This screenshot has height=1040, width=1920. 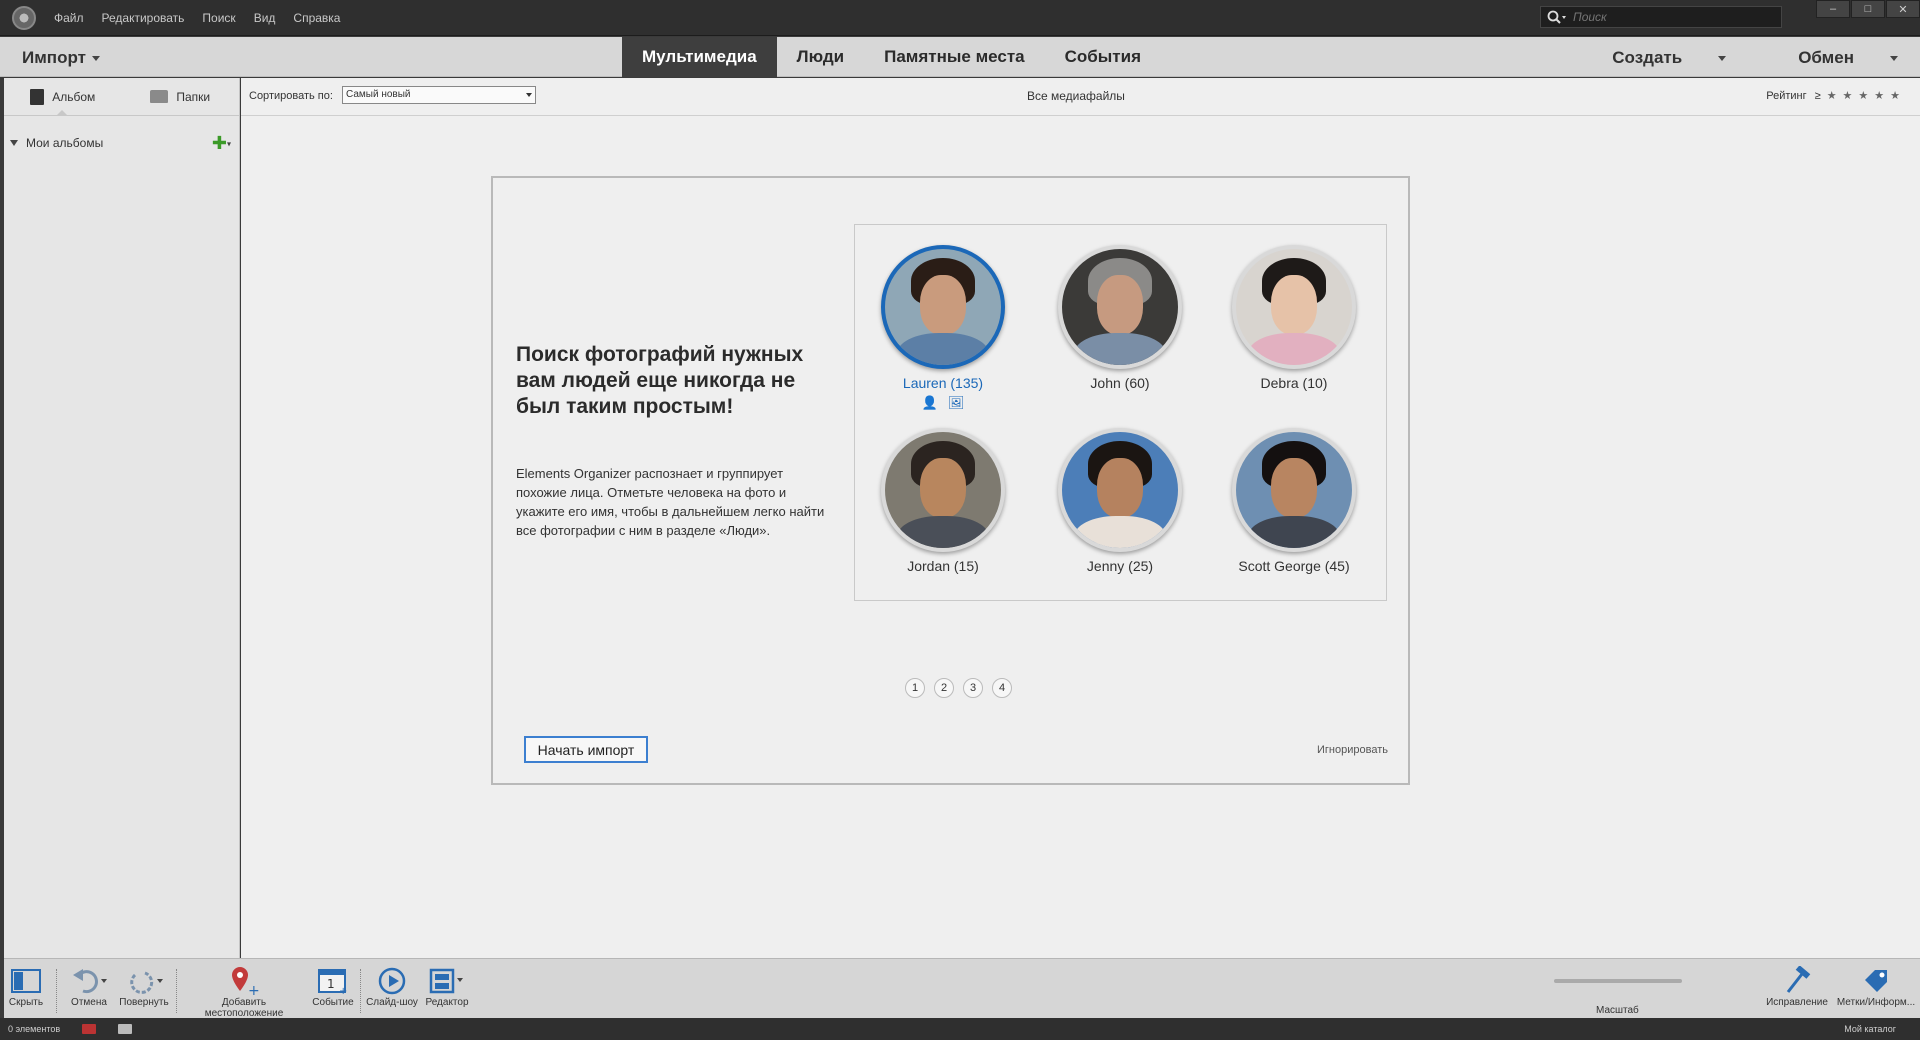 What do you see at coordinates (820, 57) in the screenshot?
I see `tab-people: Люди` at bounding box center [820, 57].